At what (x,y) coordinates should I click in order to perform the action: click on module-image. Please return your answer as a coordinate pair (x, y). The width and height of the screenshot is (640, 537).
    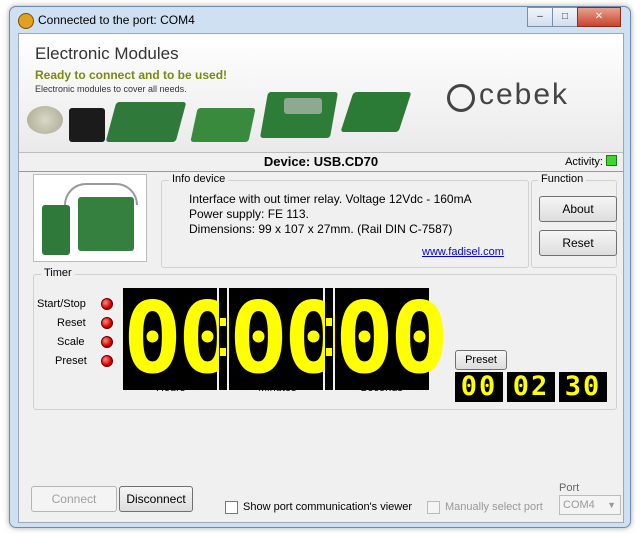
    Looking at the image, I should click on (87, 125).